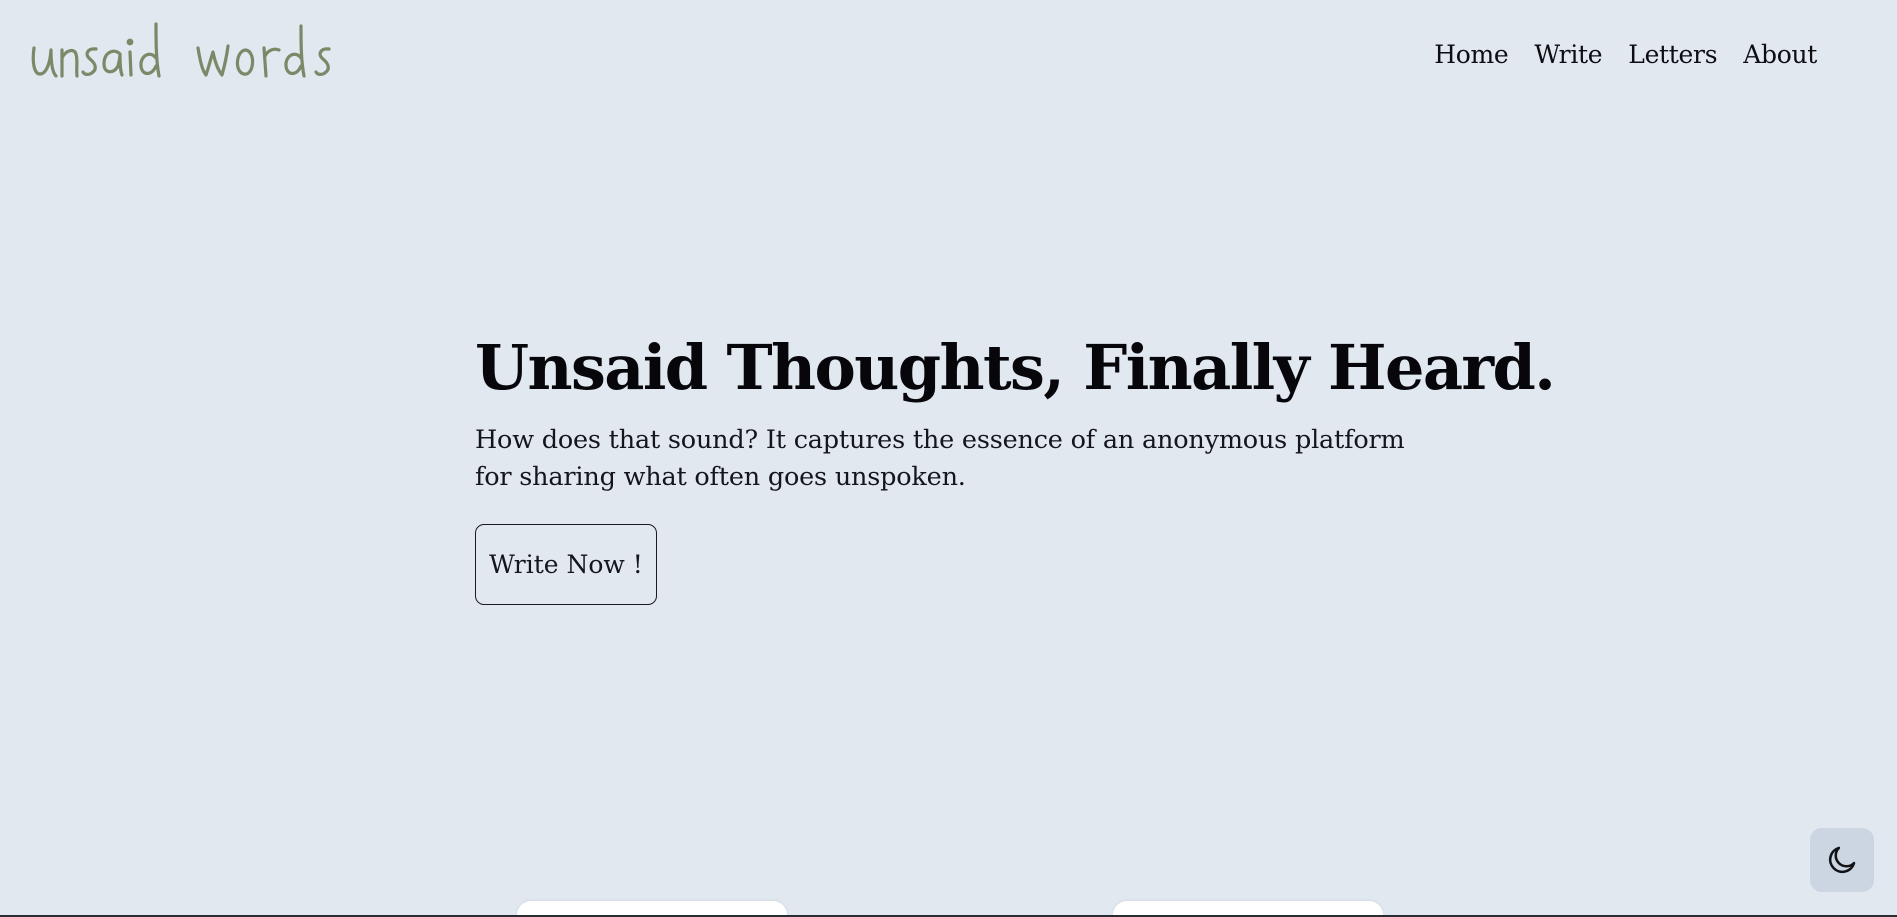 The width and height of the screenshot is (1897, 917). I want to click on hero-title: Unsaid Thoughts, Finally Heard., so click(1015, 367).